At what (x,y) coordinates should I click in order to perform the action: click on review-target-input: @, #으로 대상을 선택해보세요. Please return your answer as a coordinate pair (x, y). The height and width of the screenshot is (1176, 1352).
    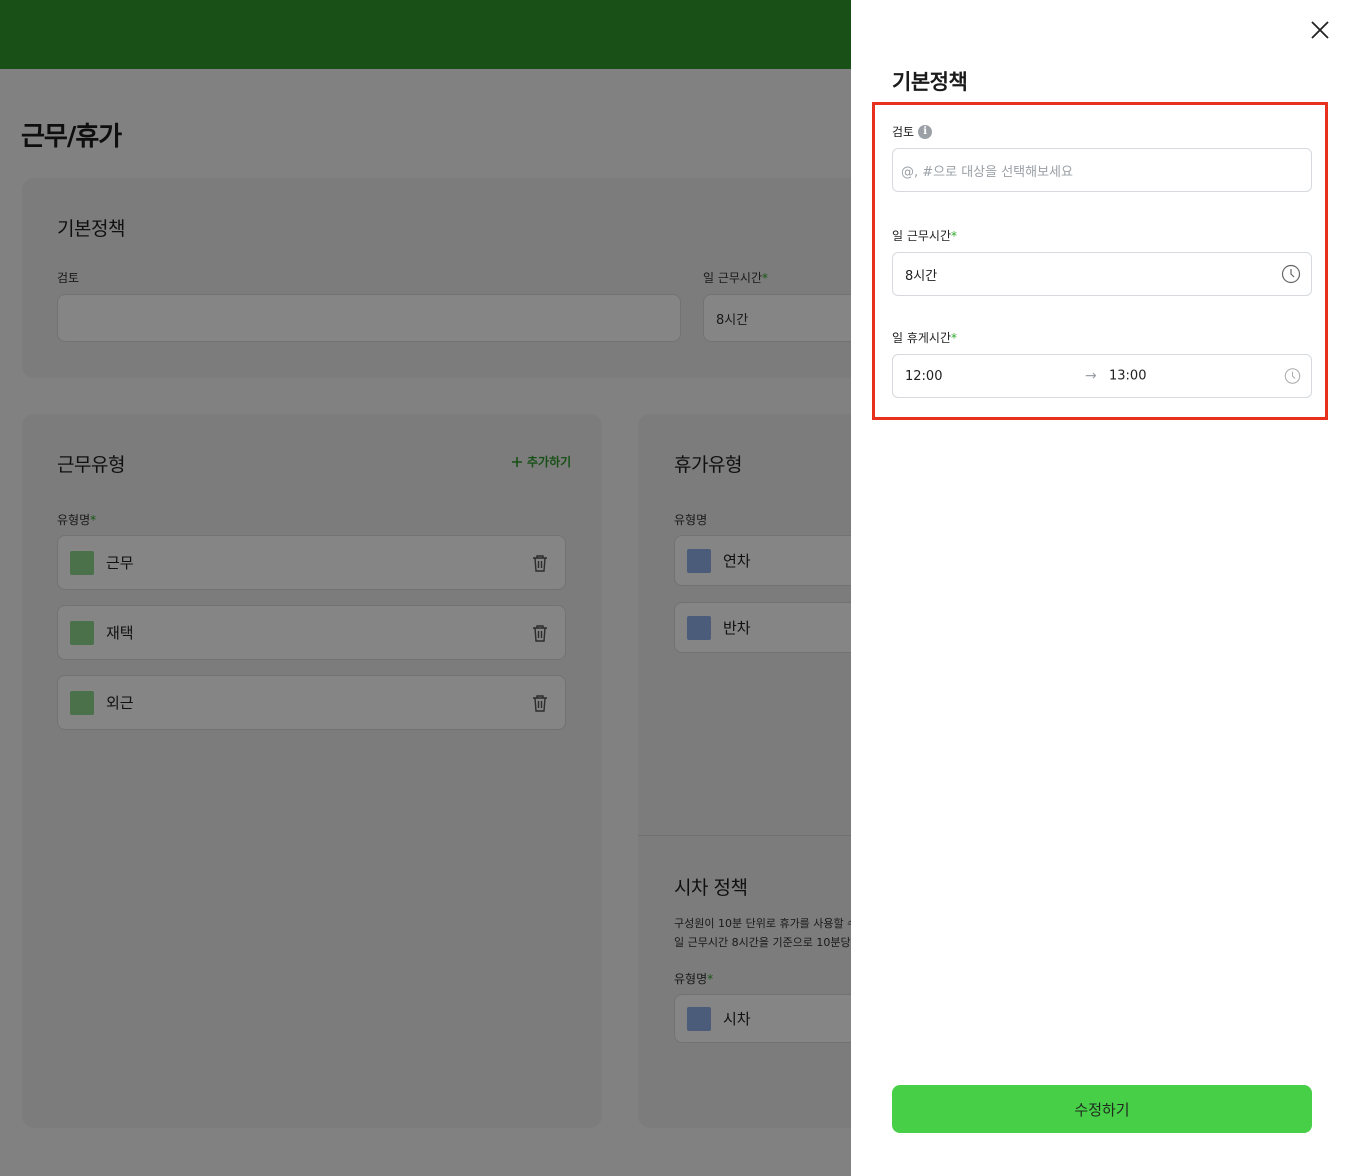
    Looking at the image, I should click on (1102, 170).